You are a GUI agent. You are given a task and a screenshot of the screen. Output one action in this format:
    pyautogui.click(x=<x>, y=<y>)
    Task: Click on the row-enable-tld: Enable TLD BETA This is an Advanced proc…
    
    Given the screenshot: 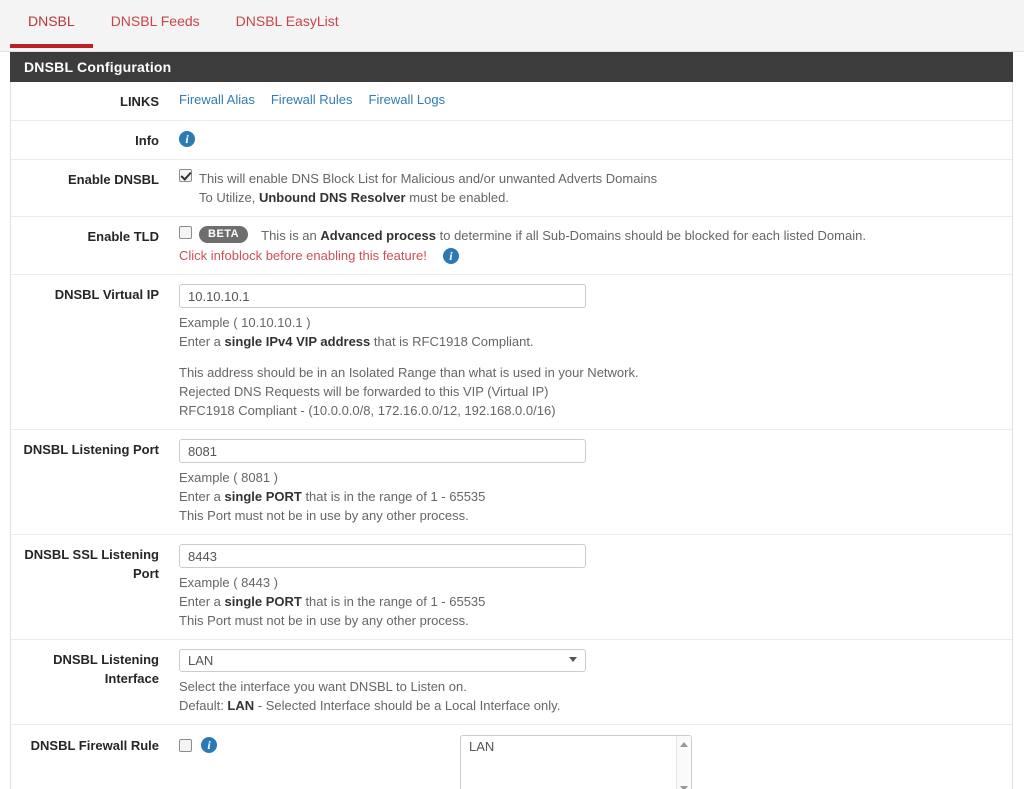 What is the action you would take?
    pyautogui.click(x=511, y=246)
    